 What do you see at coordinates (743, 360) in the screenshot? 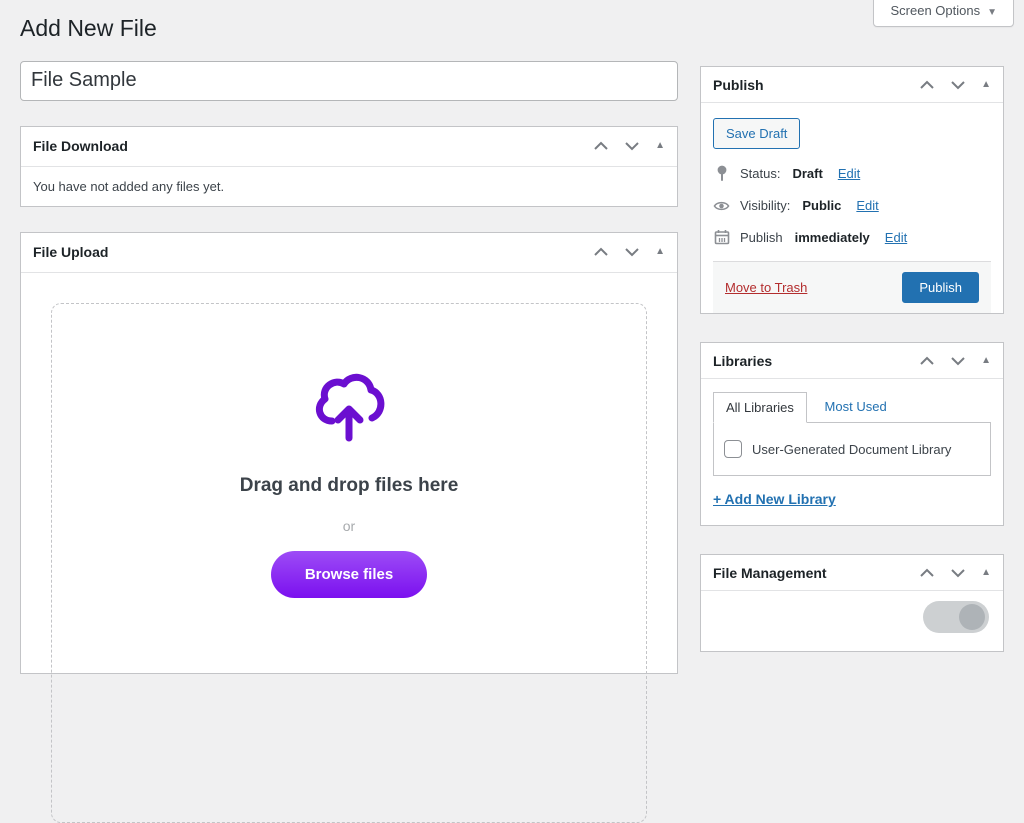
I see `libraries-title: Libraries` at bounding box center [743, 360].